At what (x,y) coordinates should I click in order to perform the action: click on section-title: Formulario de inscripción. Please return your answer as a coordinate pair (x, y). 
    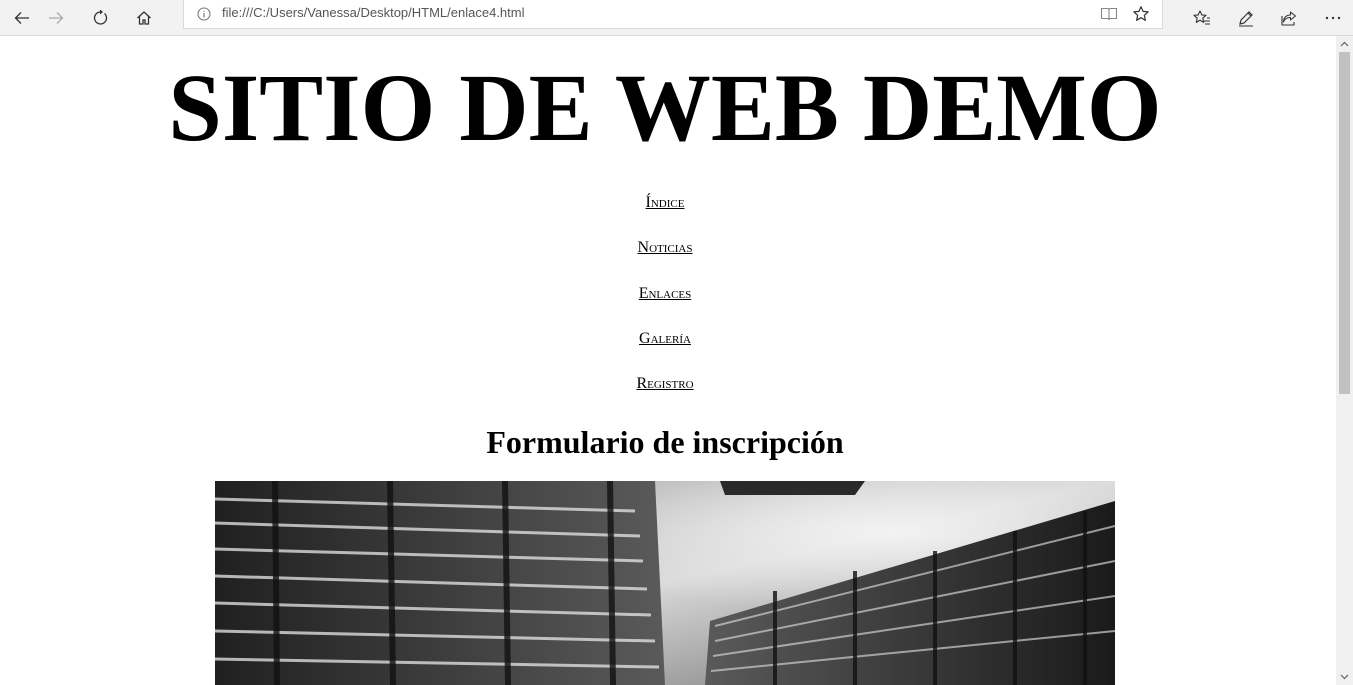
    Looking at the image, I should click on (665, 442).